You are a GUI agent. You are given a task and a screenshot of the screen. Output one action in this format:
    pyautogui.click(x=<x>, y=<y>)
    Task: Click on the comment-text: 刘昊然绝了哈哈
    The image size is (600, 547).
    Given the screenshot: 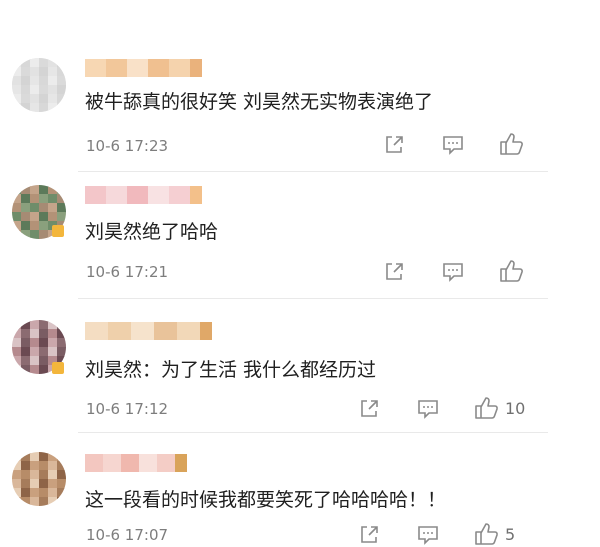 What is the action you would take?
    pyautogui.click(x=152, y=232)
    